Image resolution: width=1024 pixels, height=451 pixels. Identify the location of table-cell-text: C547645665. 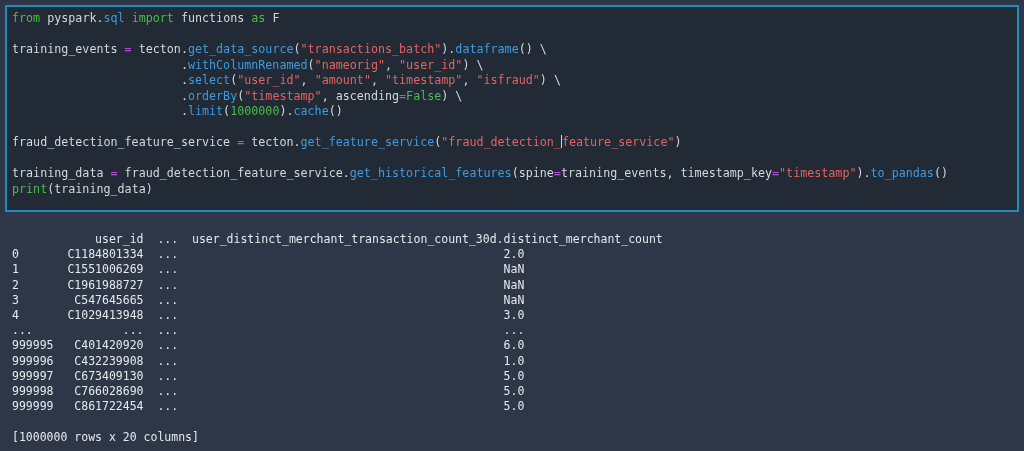
(108, 300).